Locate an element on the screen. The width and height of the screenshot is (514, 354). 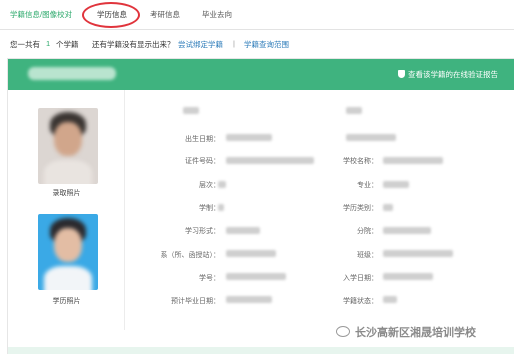
education-photo is located at coordinates (68, 252).